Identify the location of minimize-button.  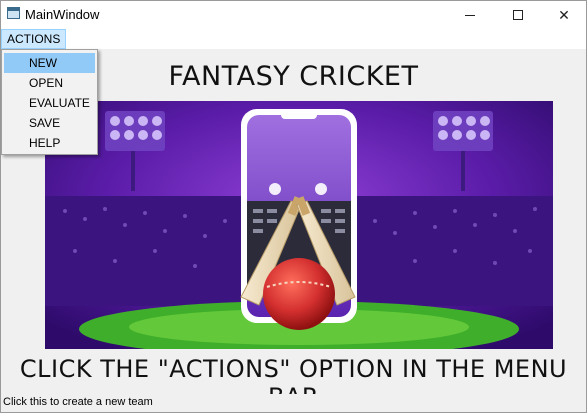
(470, 15).